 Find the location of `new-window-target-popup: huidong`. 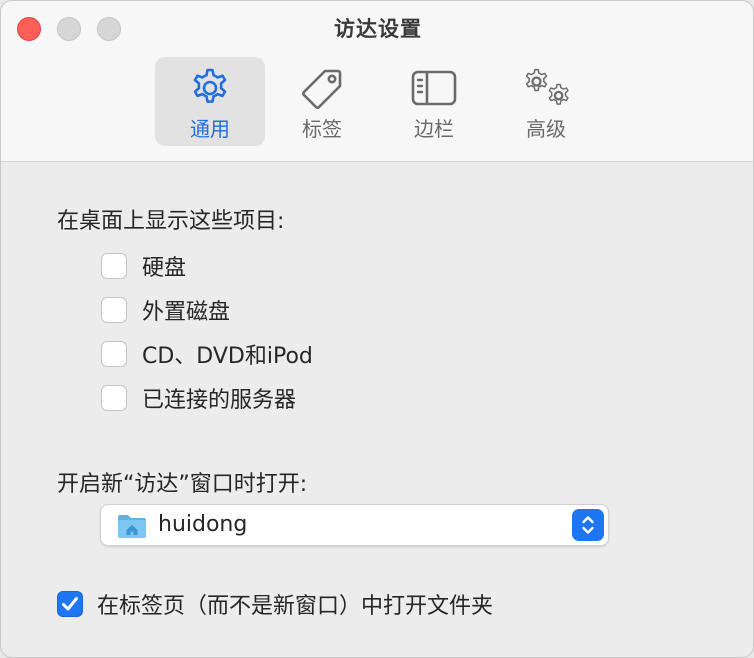

new-window-target-popup: huidong is located at coordinates (354, 525).